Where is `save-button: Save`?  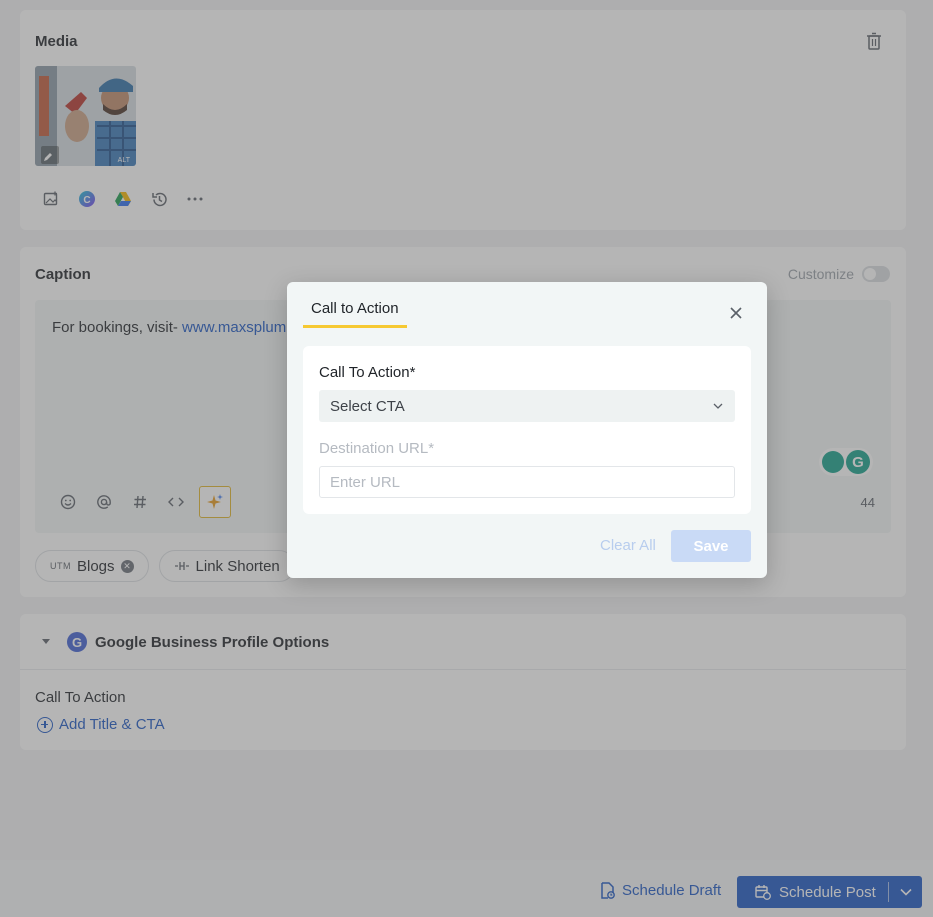
save-button: Save is located at coordinates (711, 546).